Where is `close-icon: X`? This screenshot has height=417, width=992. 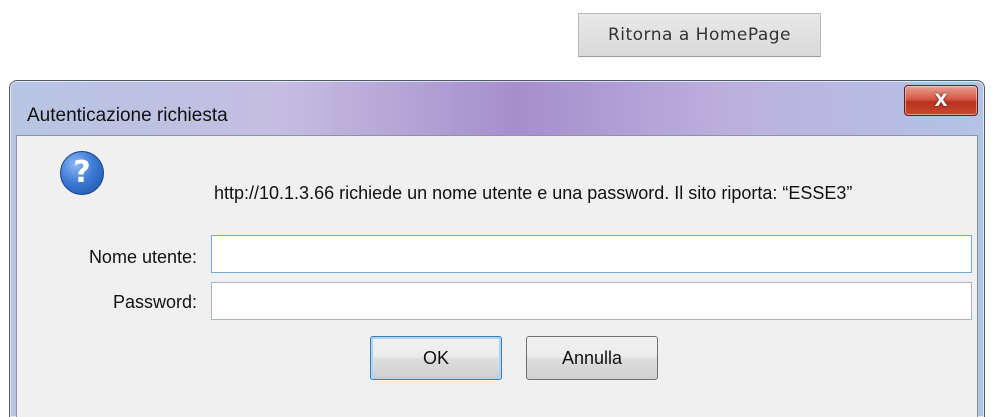 close-icon: X is located at coordinates (941, 100).